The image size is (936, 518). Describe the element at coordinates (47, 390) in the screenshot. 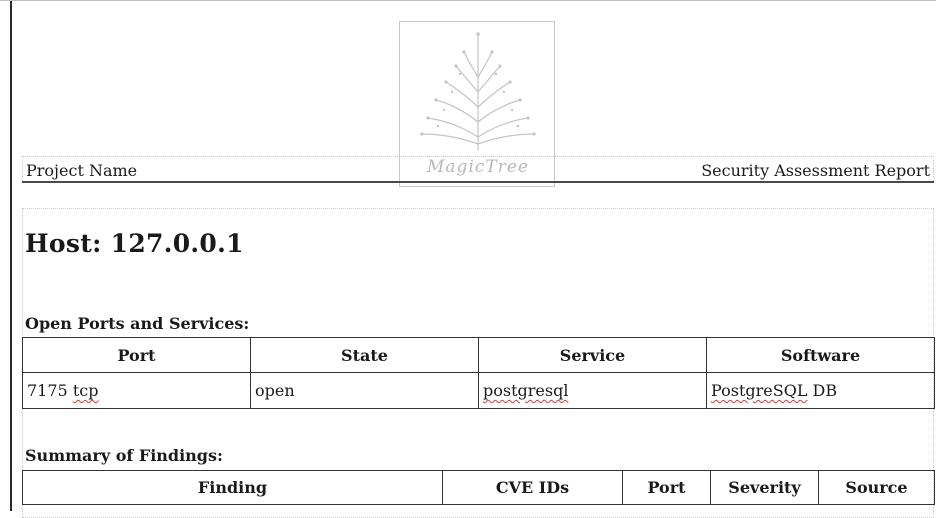

I see `port-number: 7175` at that location.